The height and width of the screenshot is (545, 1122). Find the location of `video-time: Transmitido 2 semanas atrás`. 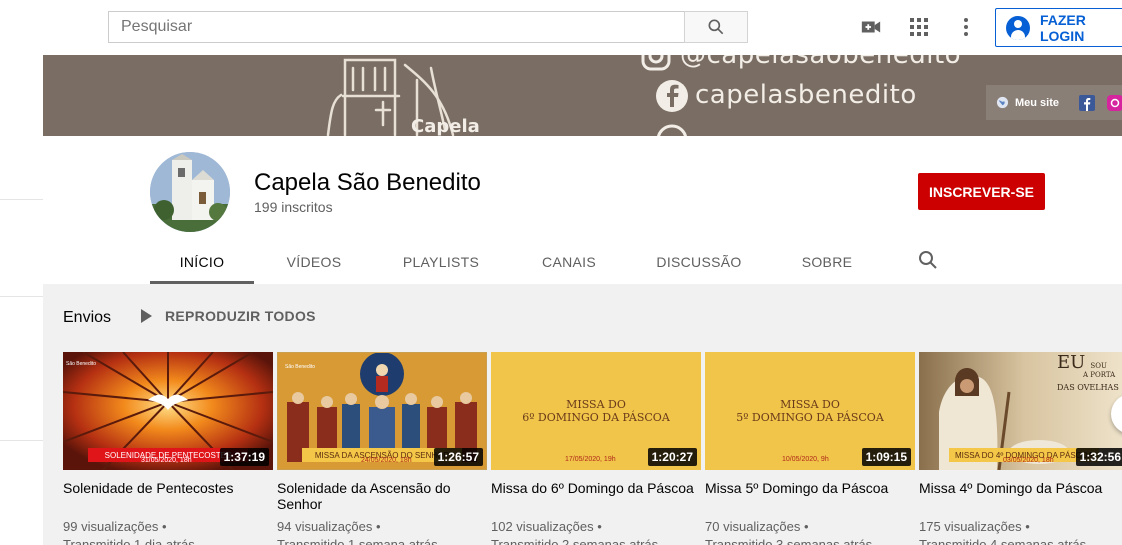

video-time: Transmitido 2 semanas atrás is located at coordinates (575, 541).